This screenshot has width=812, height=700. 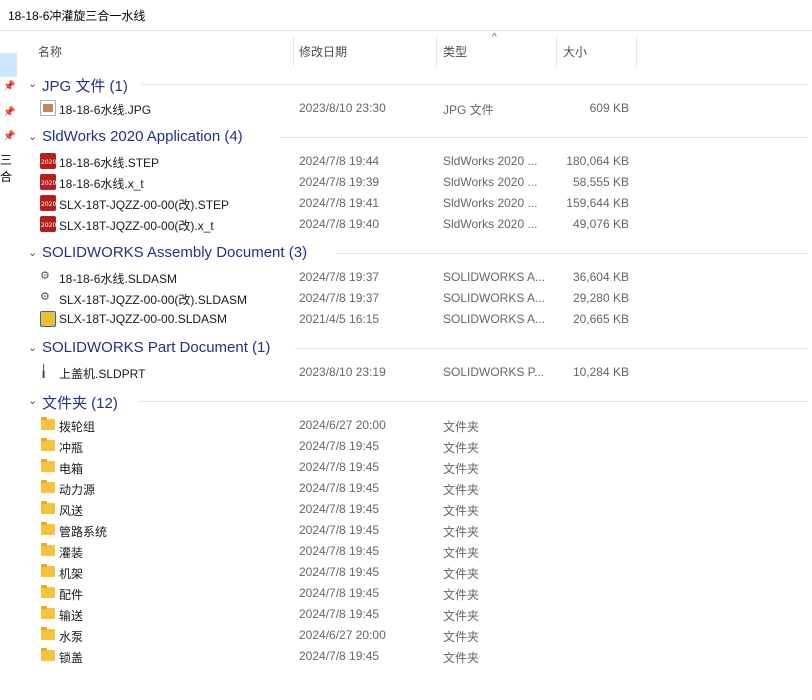 I want to click on nav-selected-item, so click(x=8, y=65).